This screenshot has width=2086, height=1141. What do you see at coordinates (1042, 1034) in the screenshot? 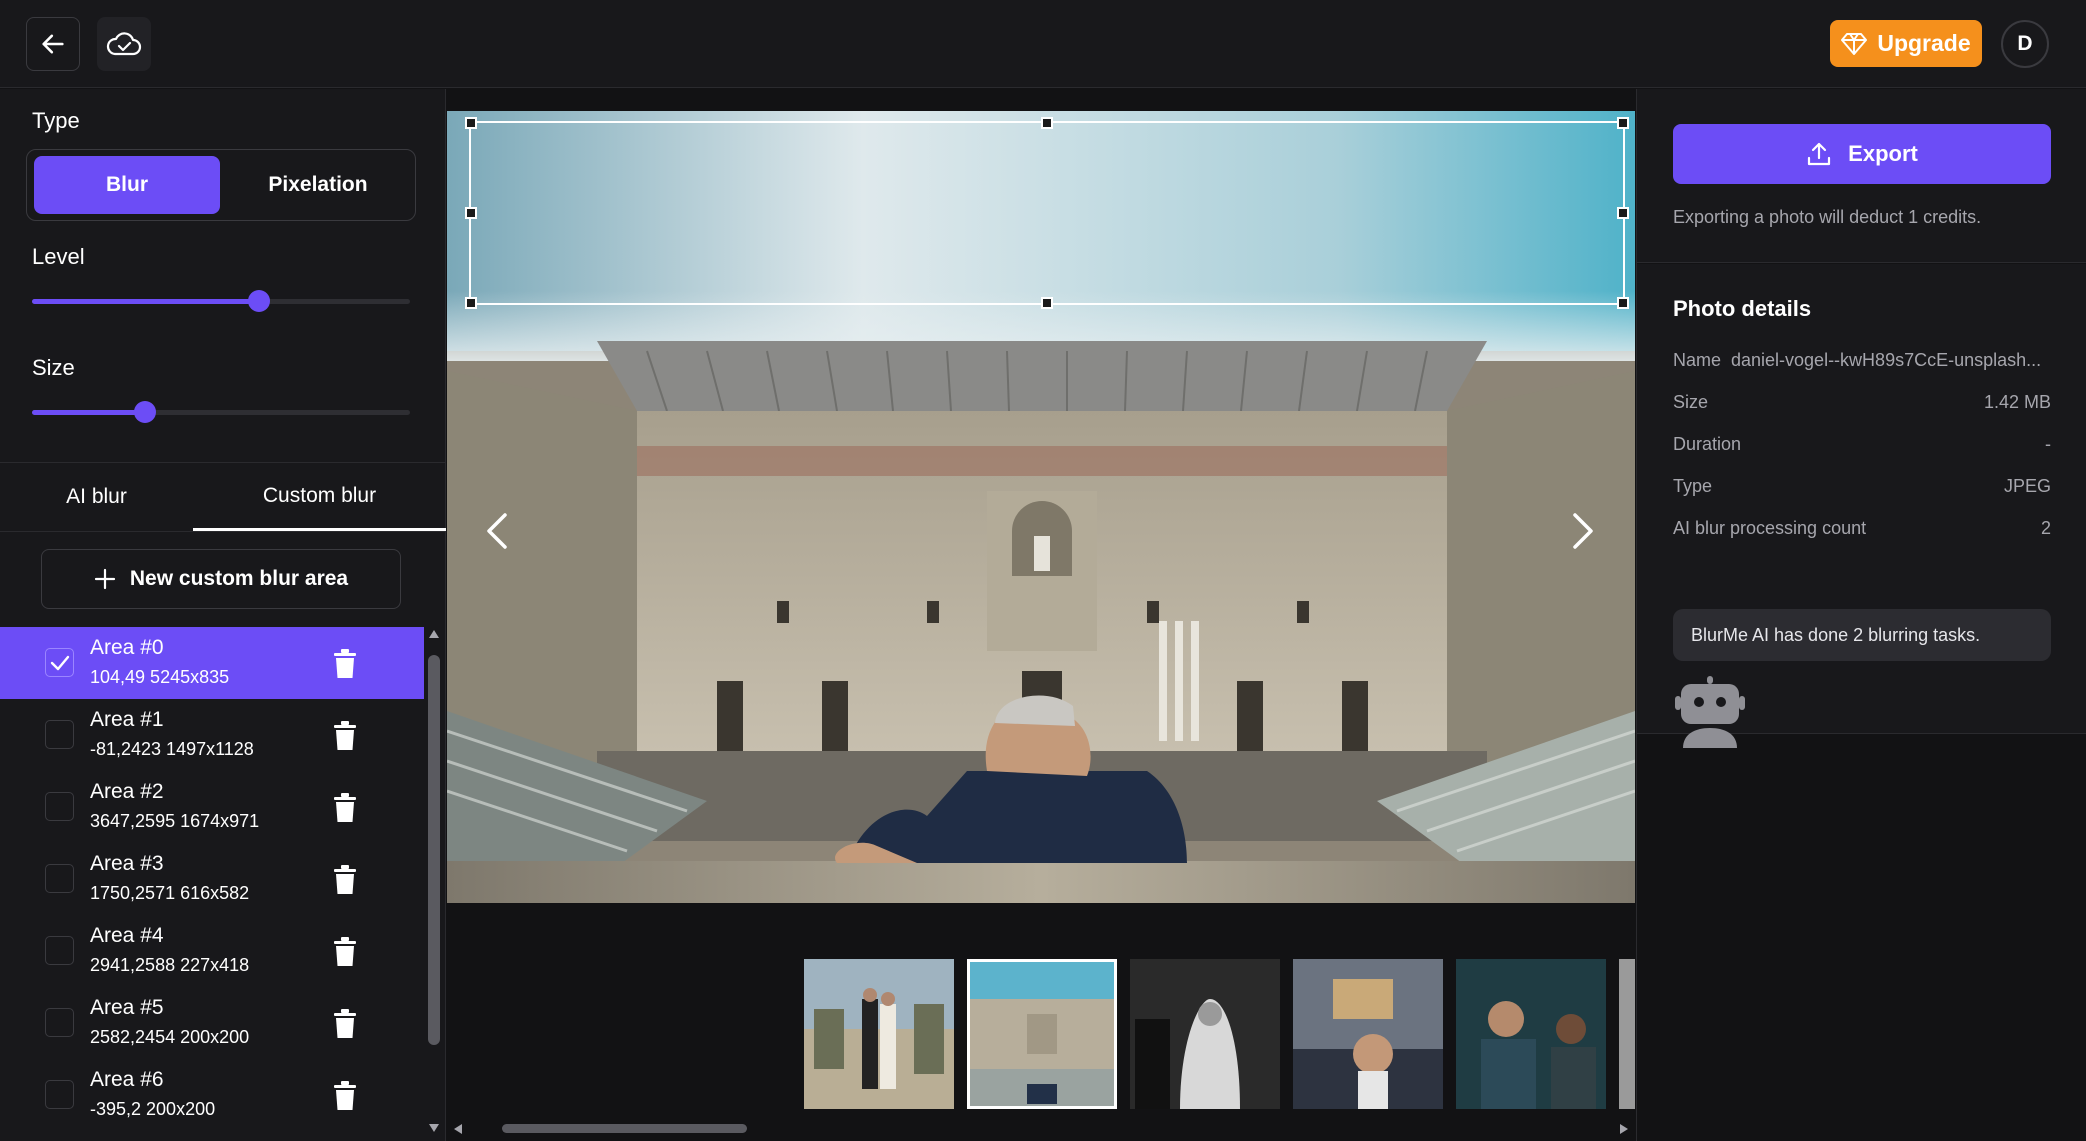
I see `thumbnail-theatre` at bounding box center [1042, 1034].